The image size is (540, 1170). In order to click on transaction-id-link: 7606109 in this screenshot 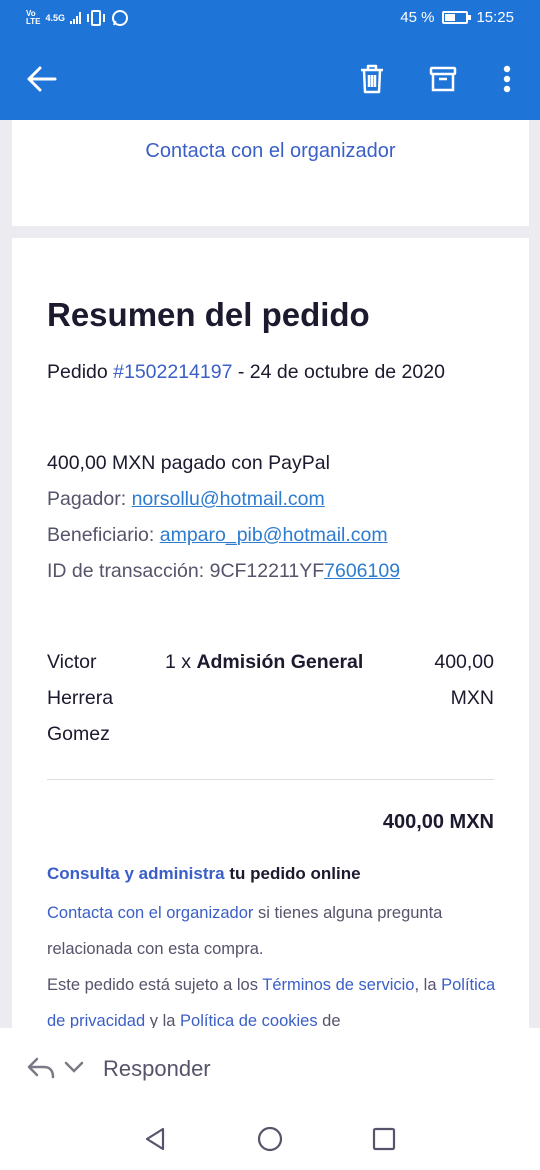, I will do `click(362, 571)`.